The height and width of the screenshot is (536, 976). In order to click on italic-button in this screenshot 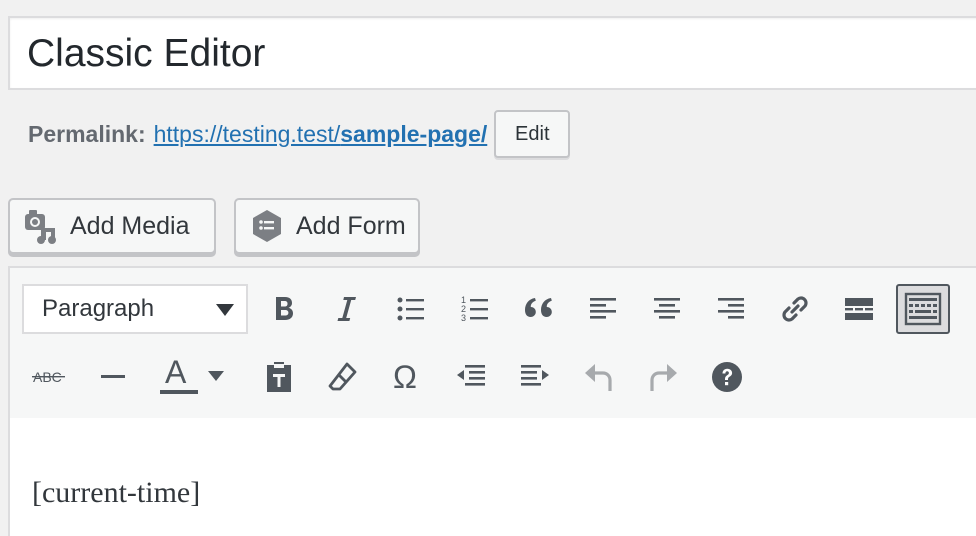, I will do `click(347, 309)`.